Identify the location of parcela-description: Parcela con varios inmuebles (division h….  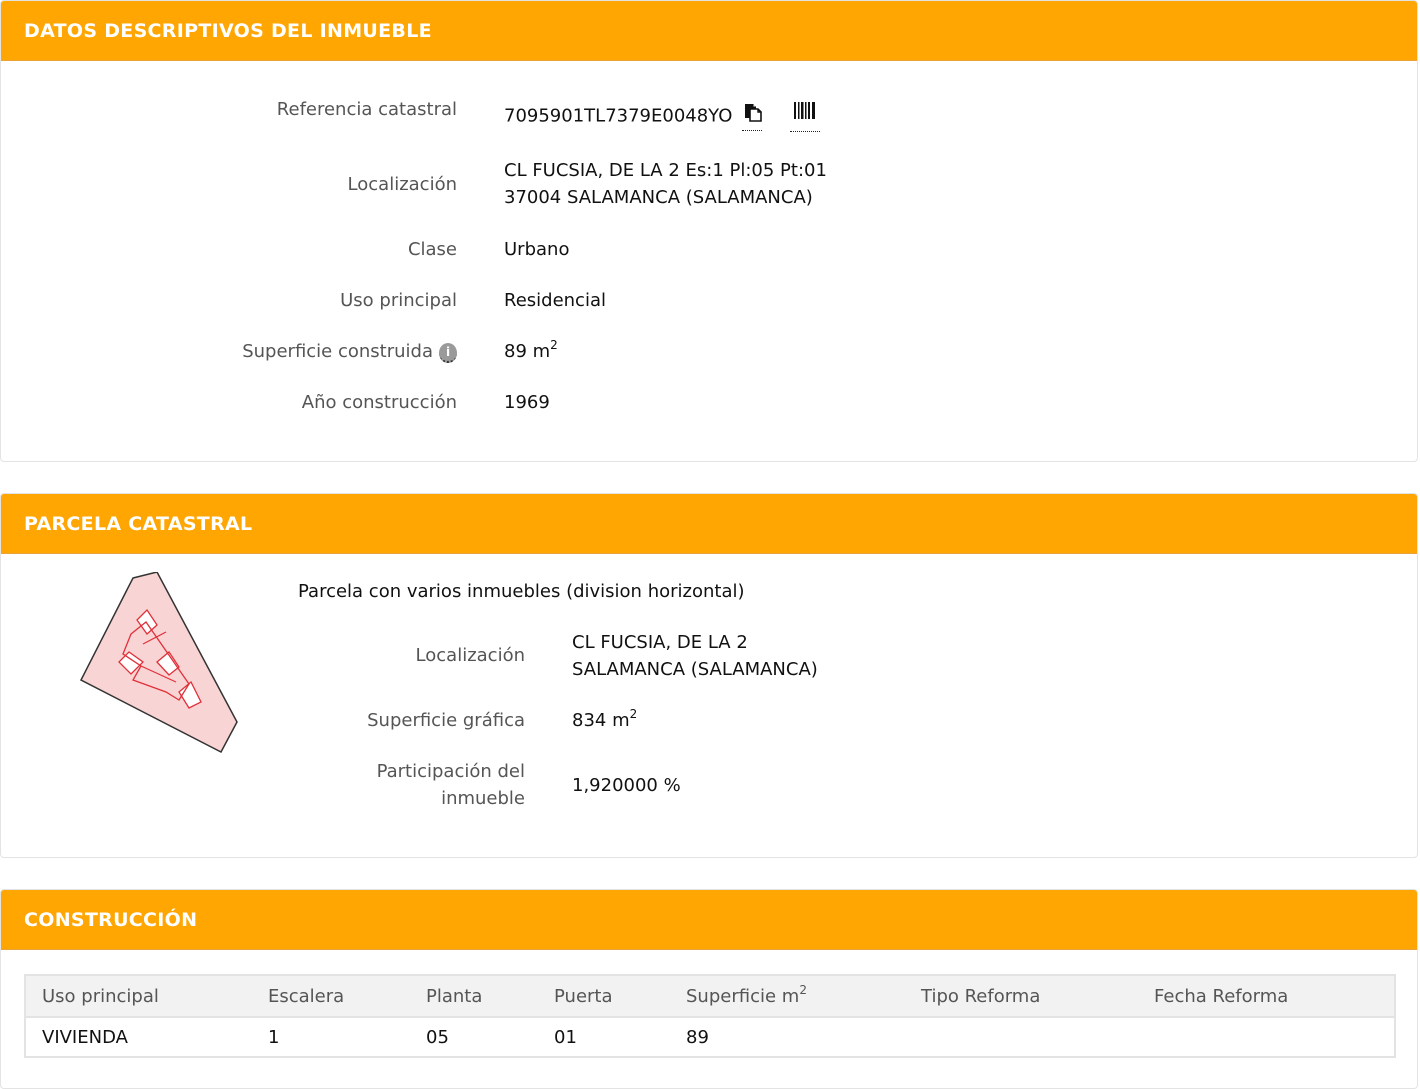
(521, 591).